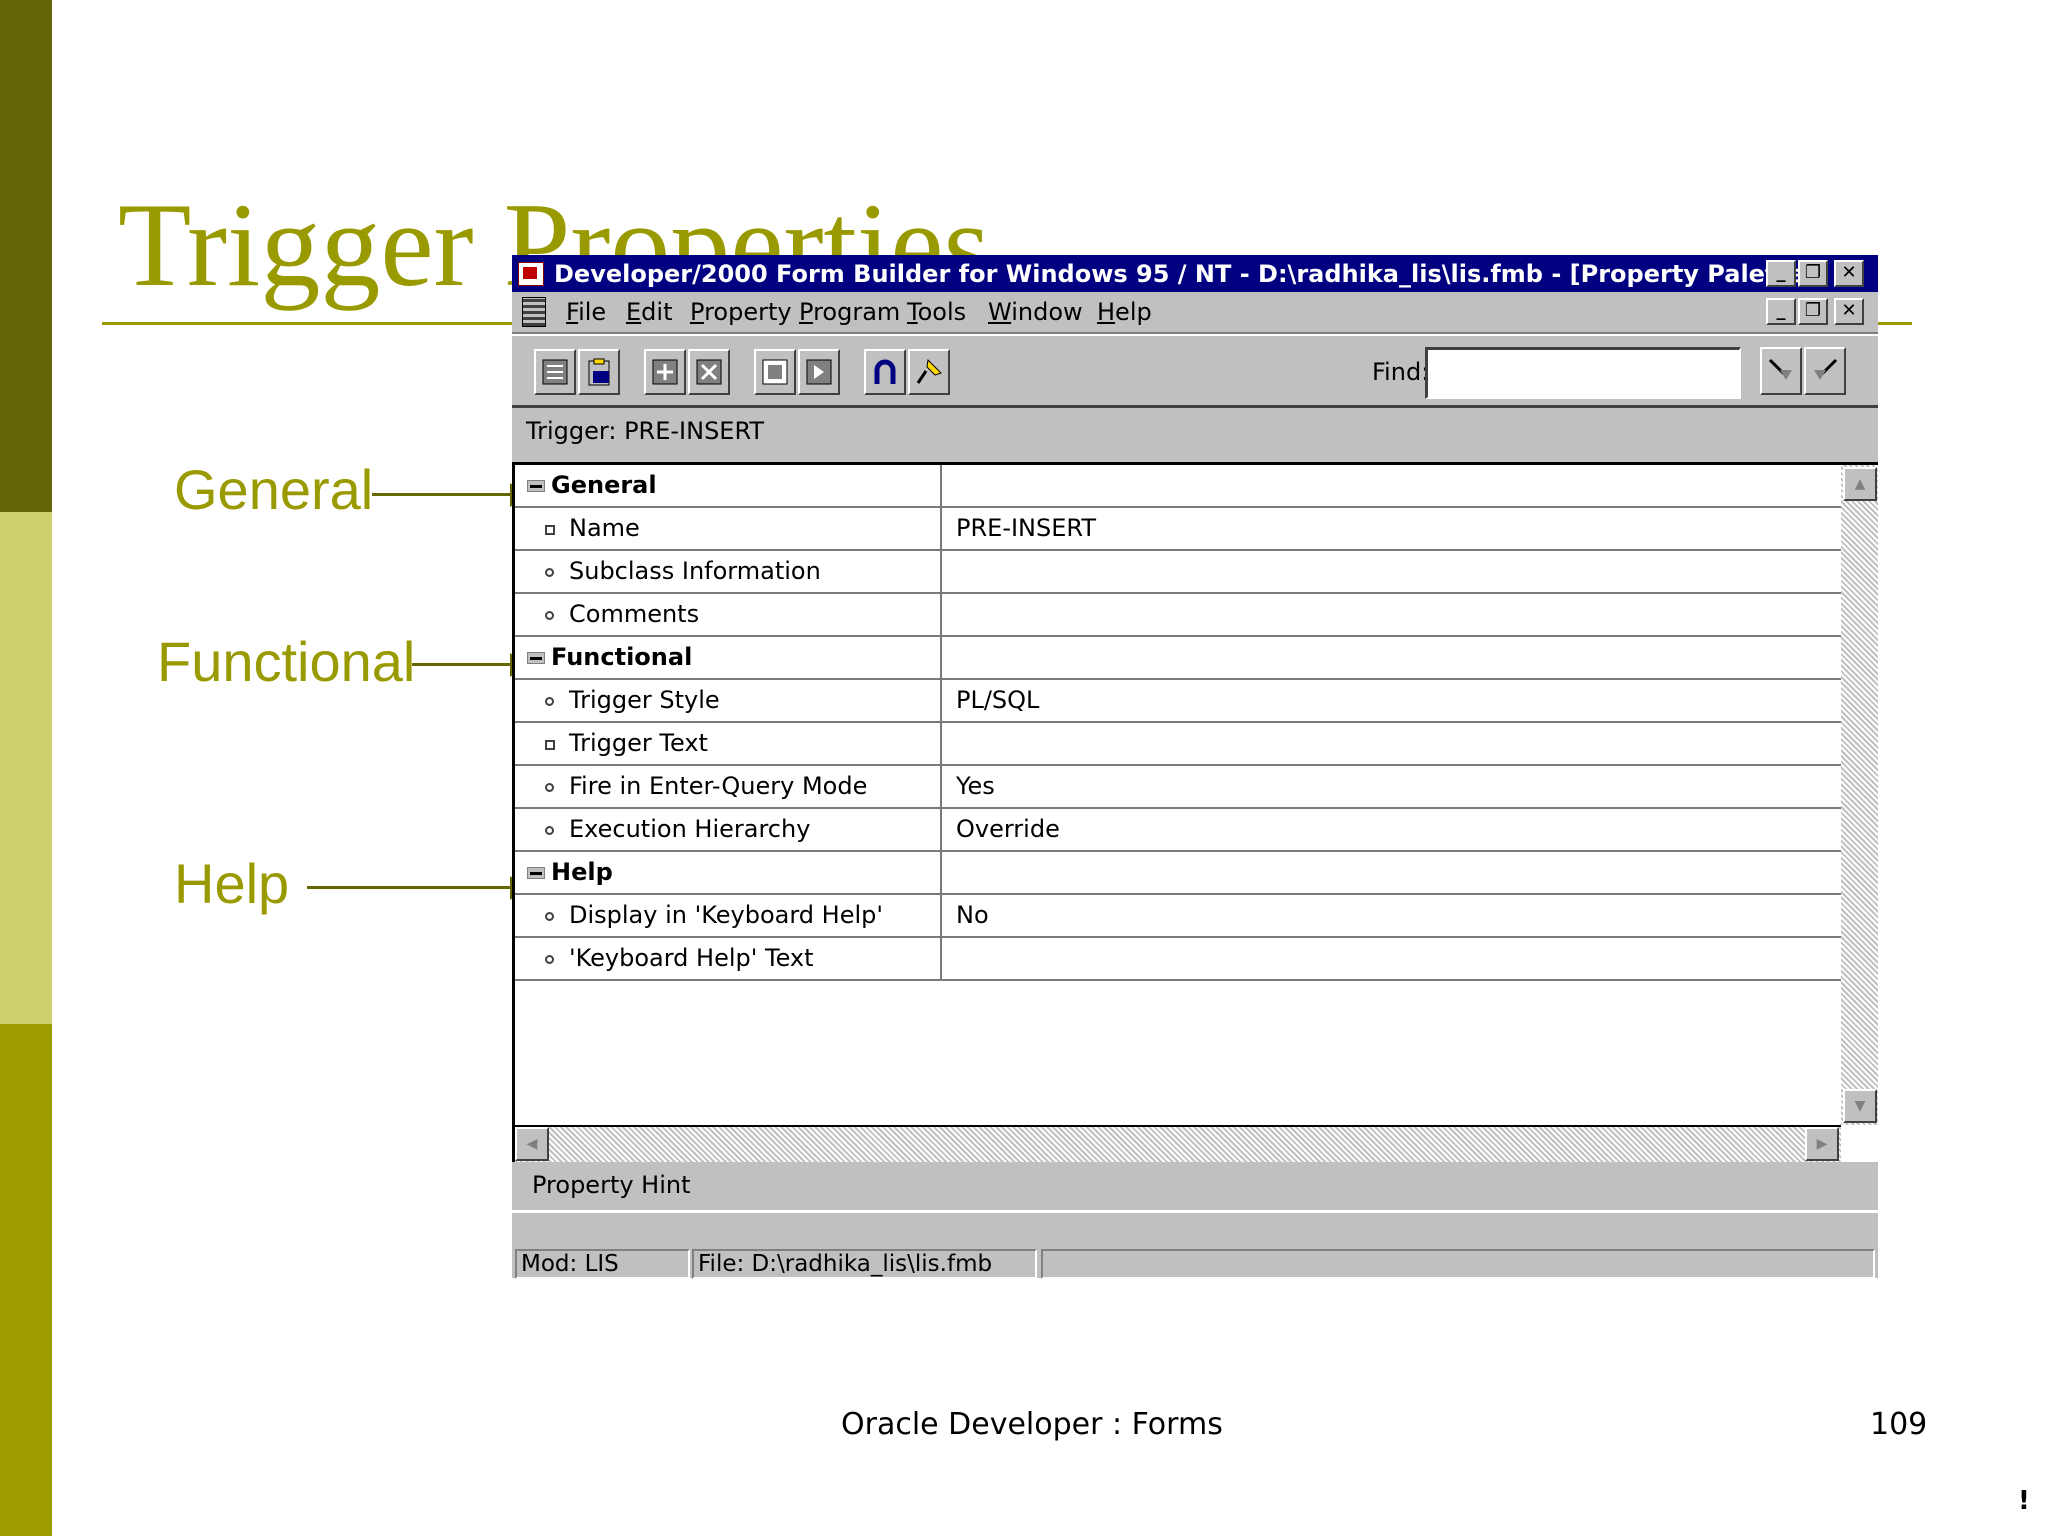 Image resolution: width=2048 pixels, height=1536 pixels. What do you see at coordinates (695, 571) in the screenshot?
I see `property-name: Subclass Information` at bounding box center [695, 571].